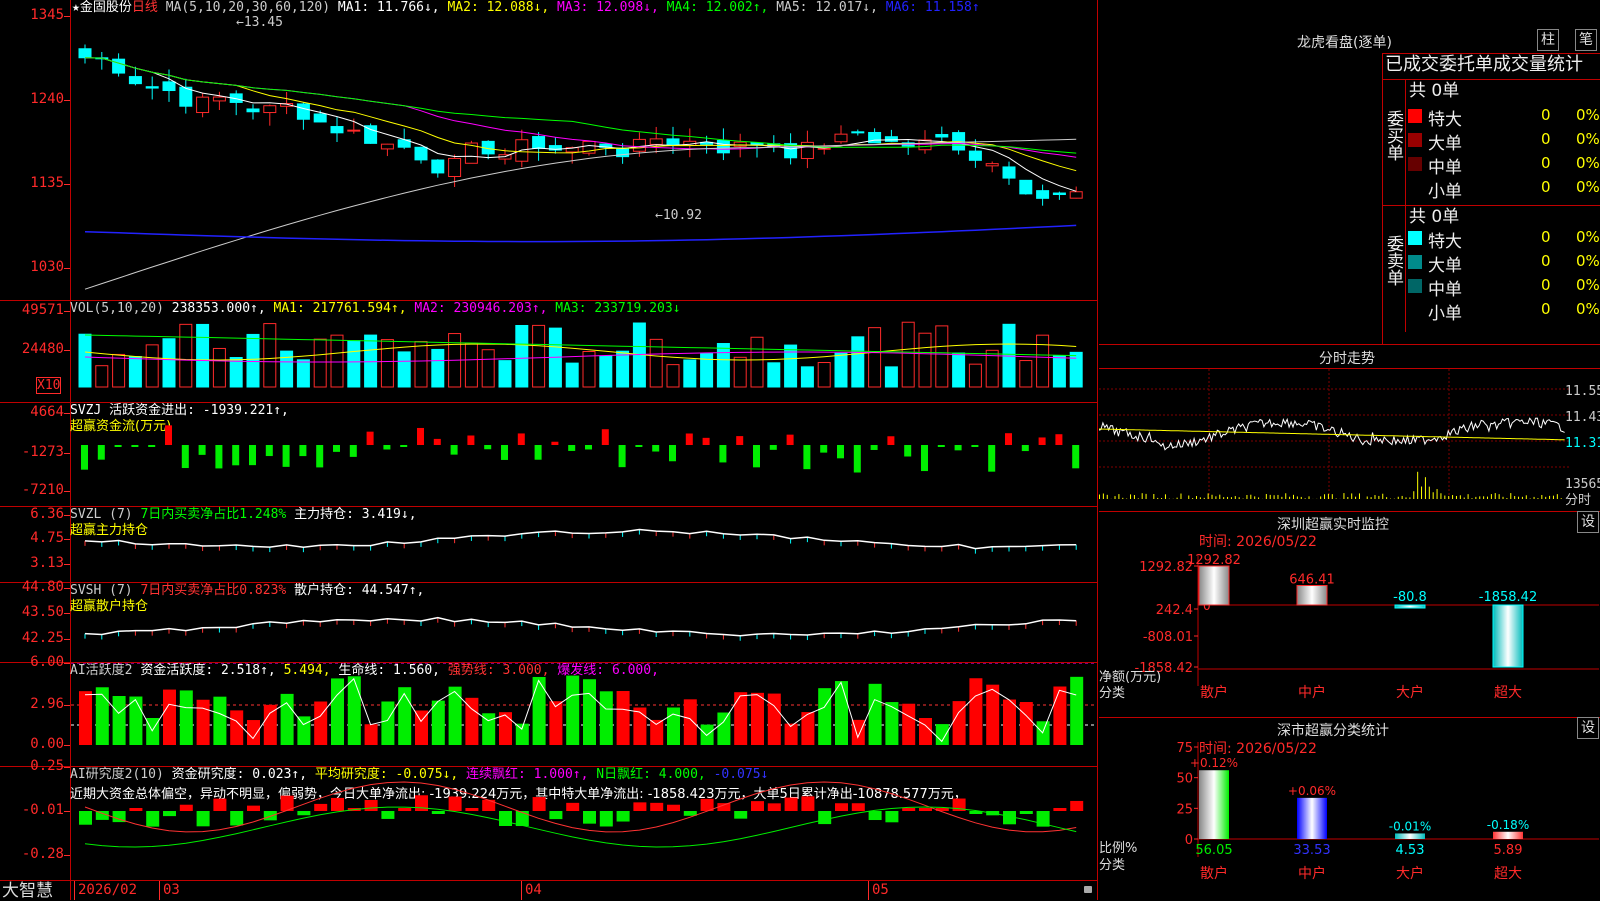 The width and height of the screenshot is (1600, 901). What do you see at coordinates (678, 215) in the screenshot?
I see `low-price-label: ←10.92` at bounding box center [678, 215].